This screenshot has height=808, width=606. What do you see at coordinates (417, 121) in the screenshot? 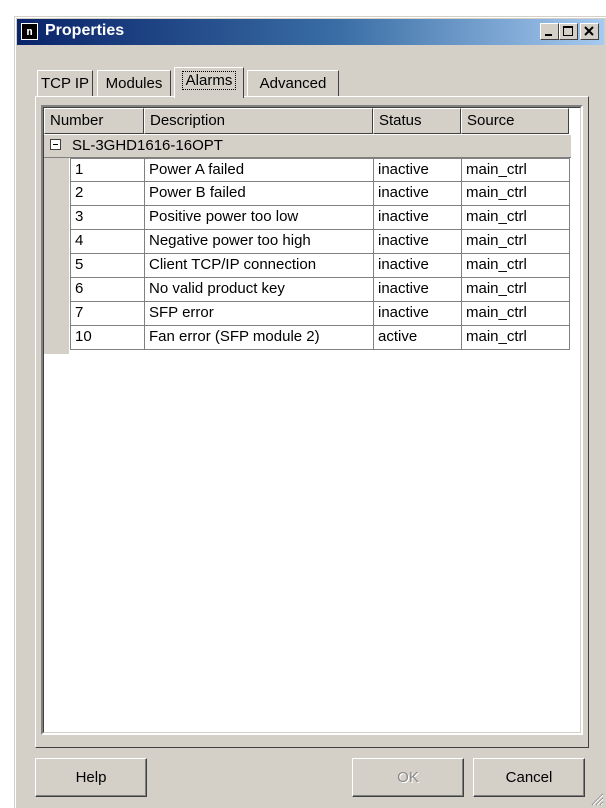
I see `column-header-status: Status` at bounding box center [417, 121].